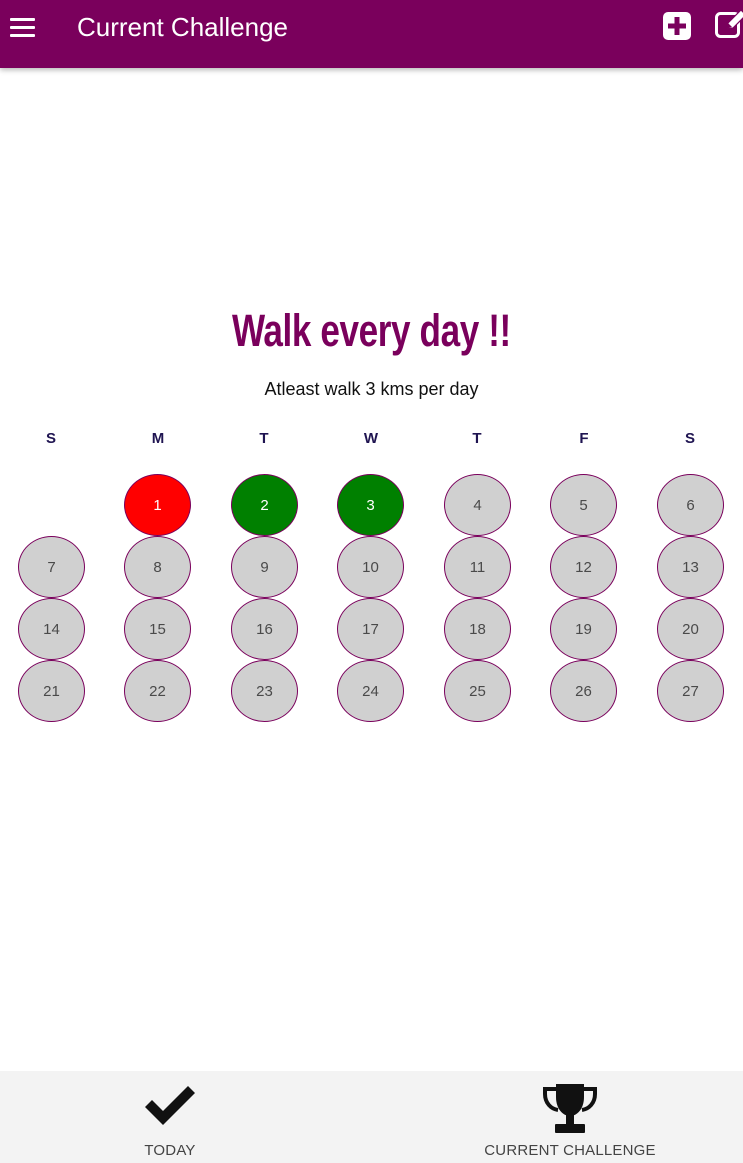 The width and height of the screenshot is (743, 1163). What do you see at coordinates (728, 25) in the screenshot?
I see `edit-square-icon` at bounding box center [728, 25].